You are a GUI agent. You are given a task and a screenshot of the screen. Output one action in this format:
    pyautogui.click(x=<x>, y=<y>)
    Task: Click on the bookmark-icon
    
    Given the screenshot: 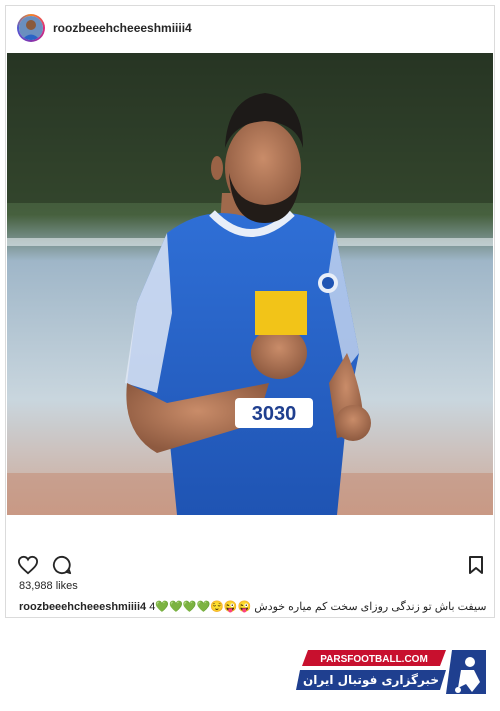 What is the action you would take?
    pyautogui.click(x=476, y=567)
    